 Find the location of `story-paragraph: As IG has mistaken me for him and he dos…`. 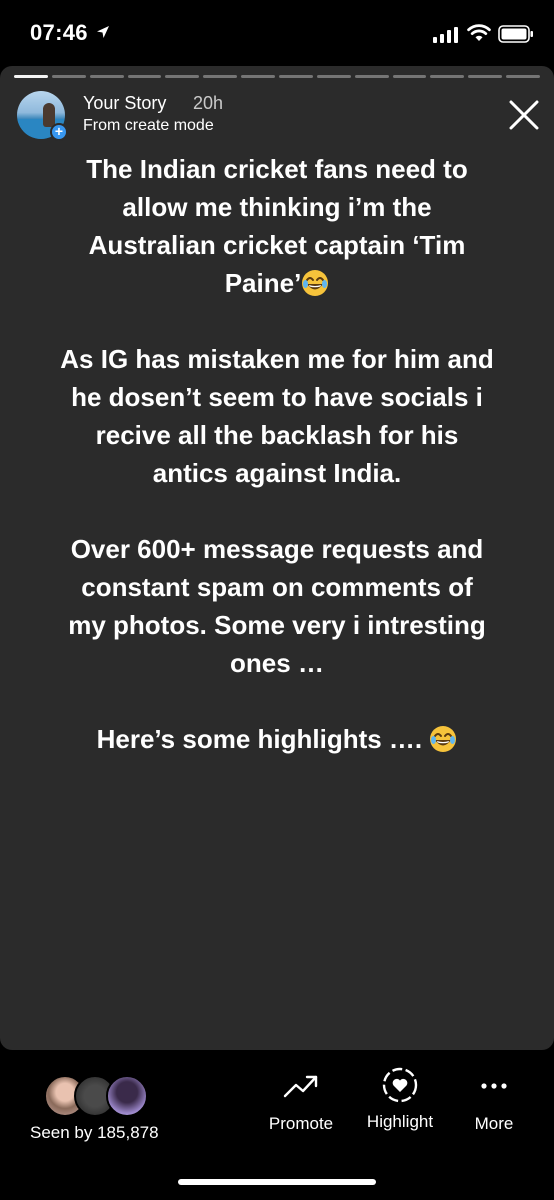

story-paragraph: As IG has mistaken me for him and he dos… is located at coordinates (277, 416).